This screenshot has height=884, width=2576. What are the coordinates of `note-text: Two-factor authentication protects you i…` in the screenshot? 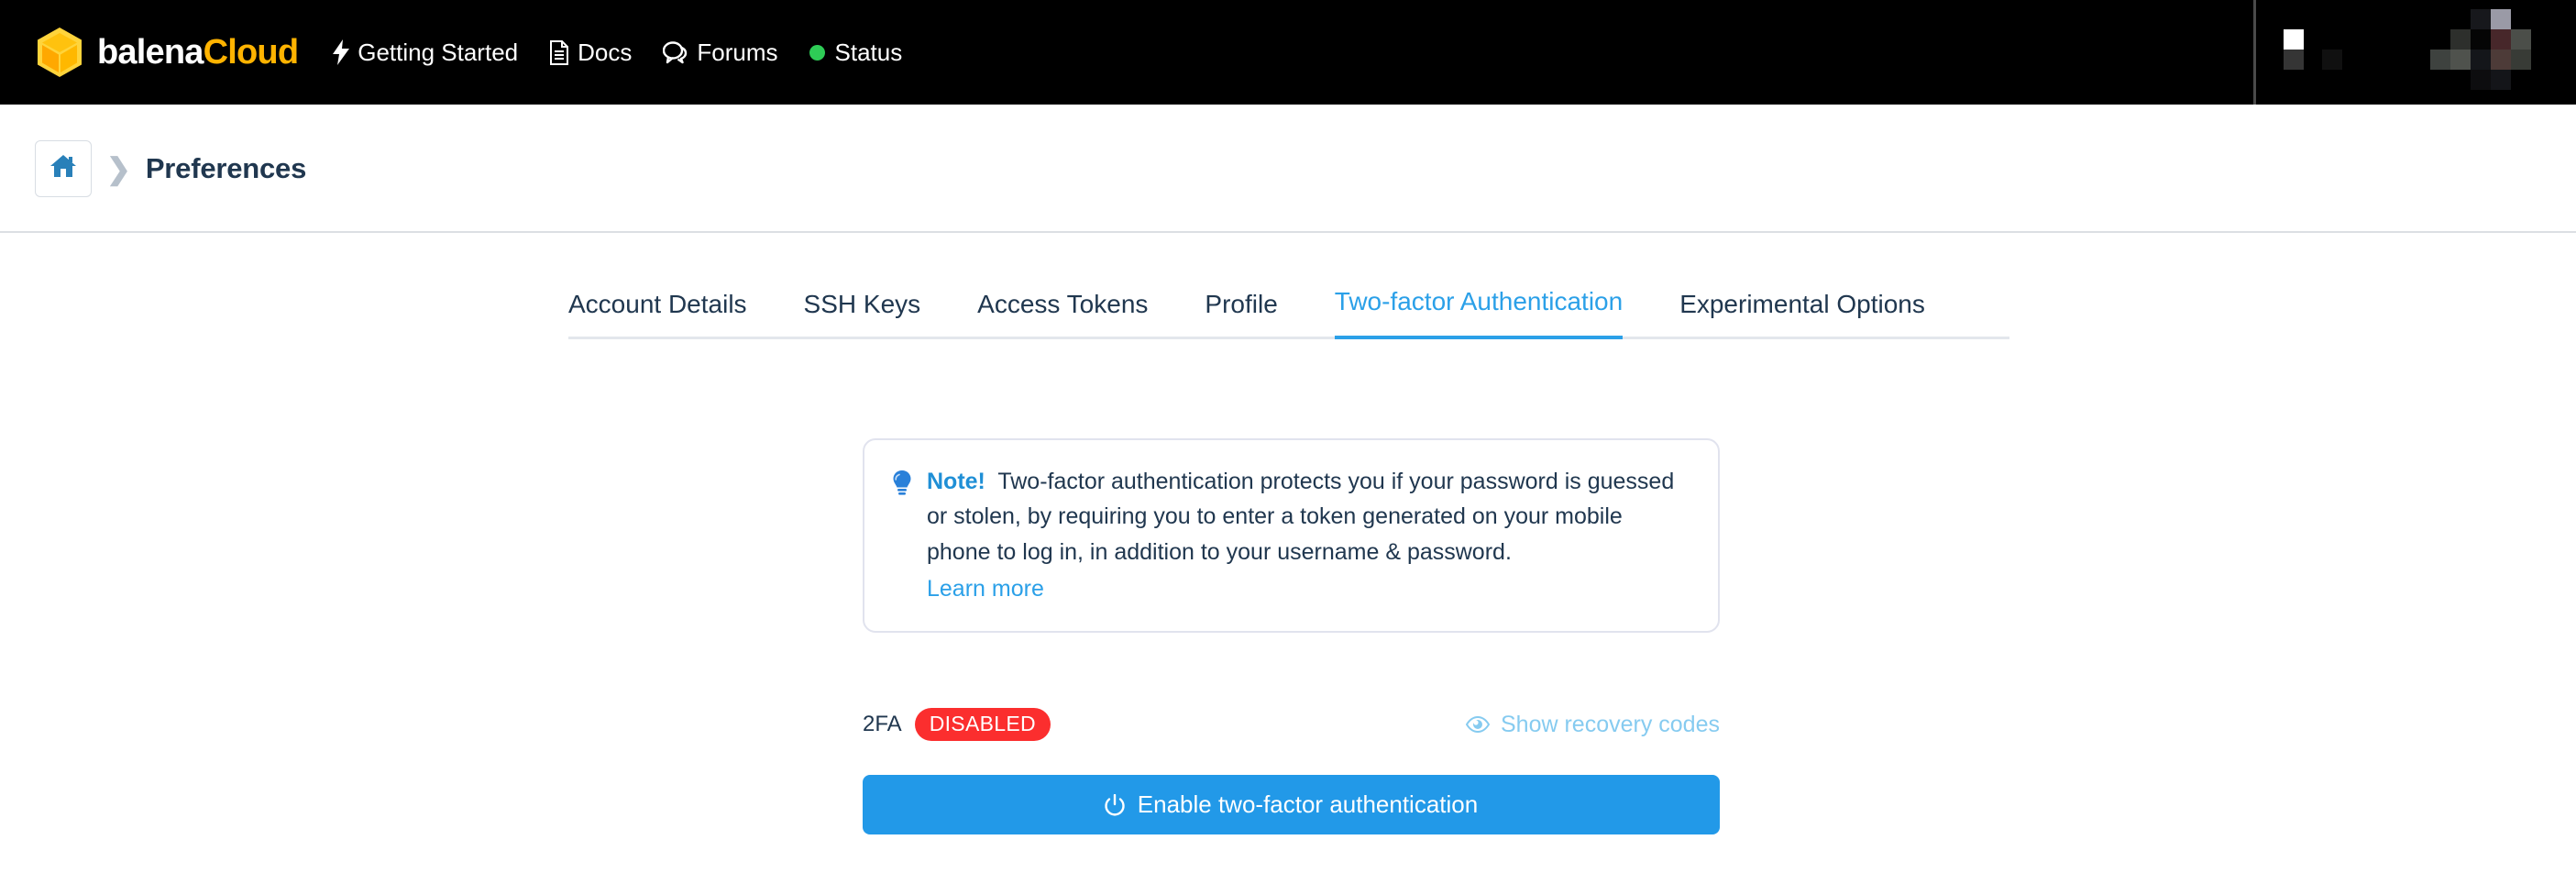 It's located at (1301, 517).